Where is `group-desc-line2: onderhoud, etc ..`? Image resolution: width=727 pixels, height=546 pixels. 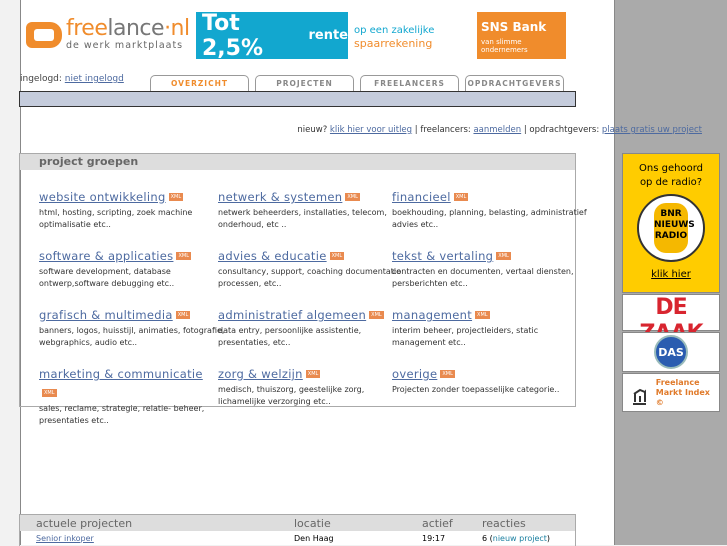 group-desc-line2: onderhoud, etc .. is located at coordinates (252, 224).